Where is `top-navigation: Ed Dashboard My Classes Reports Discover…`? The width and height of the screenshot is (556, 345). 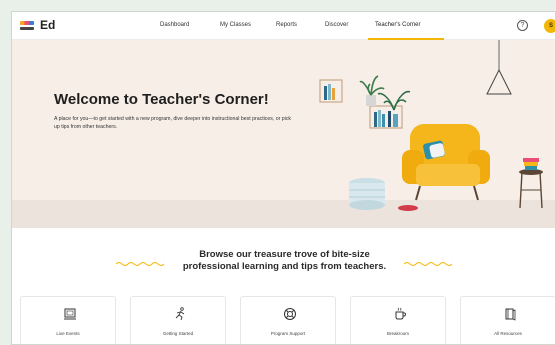
top-navigation: Ed Dashboard My Classes Reports Discover… is located at coordinates (283, 26).